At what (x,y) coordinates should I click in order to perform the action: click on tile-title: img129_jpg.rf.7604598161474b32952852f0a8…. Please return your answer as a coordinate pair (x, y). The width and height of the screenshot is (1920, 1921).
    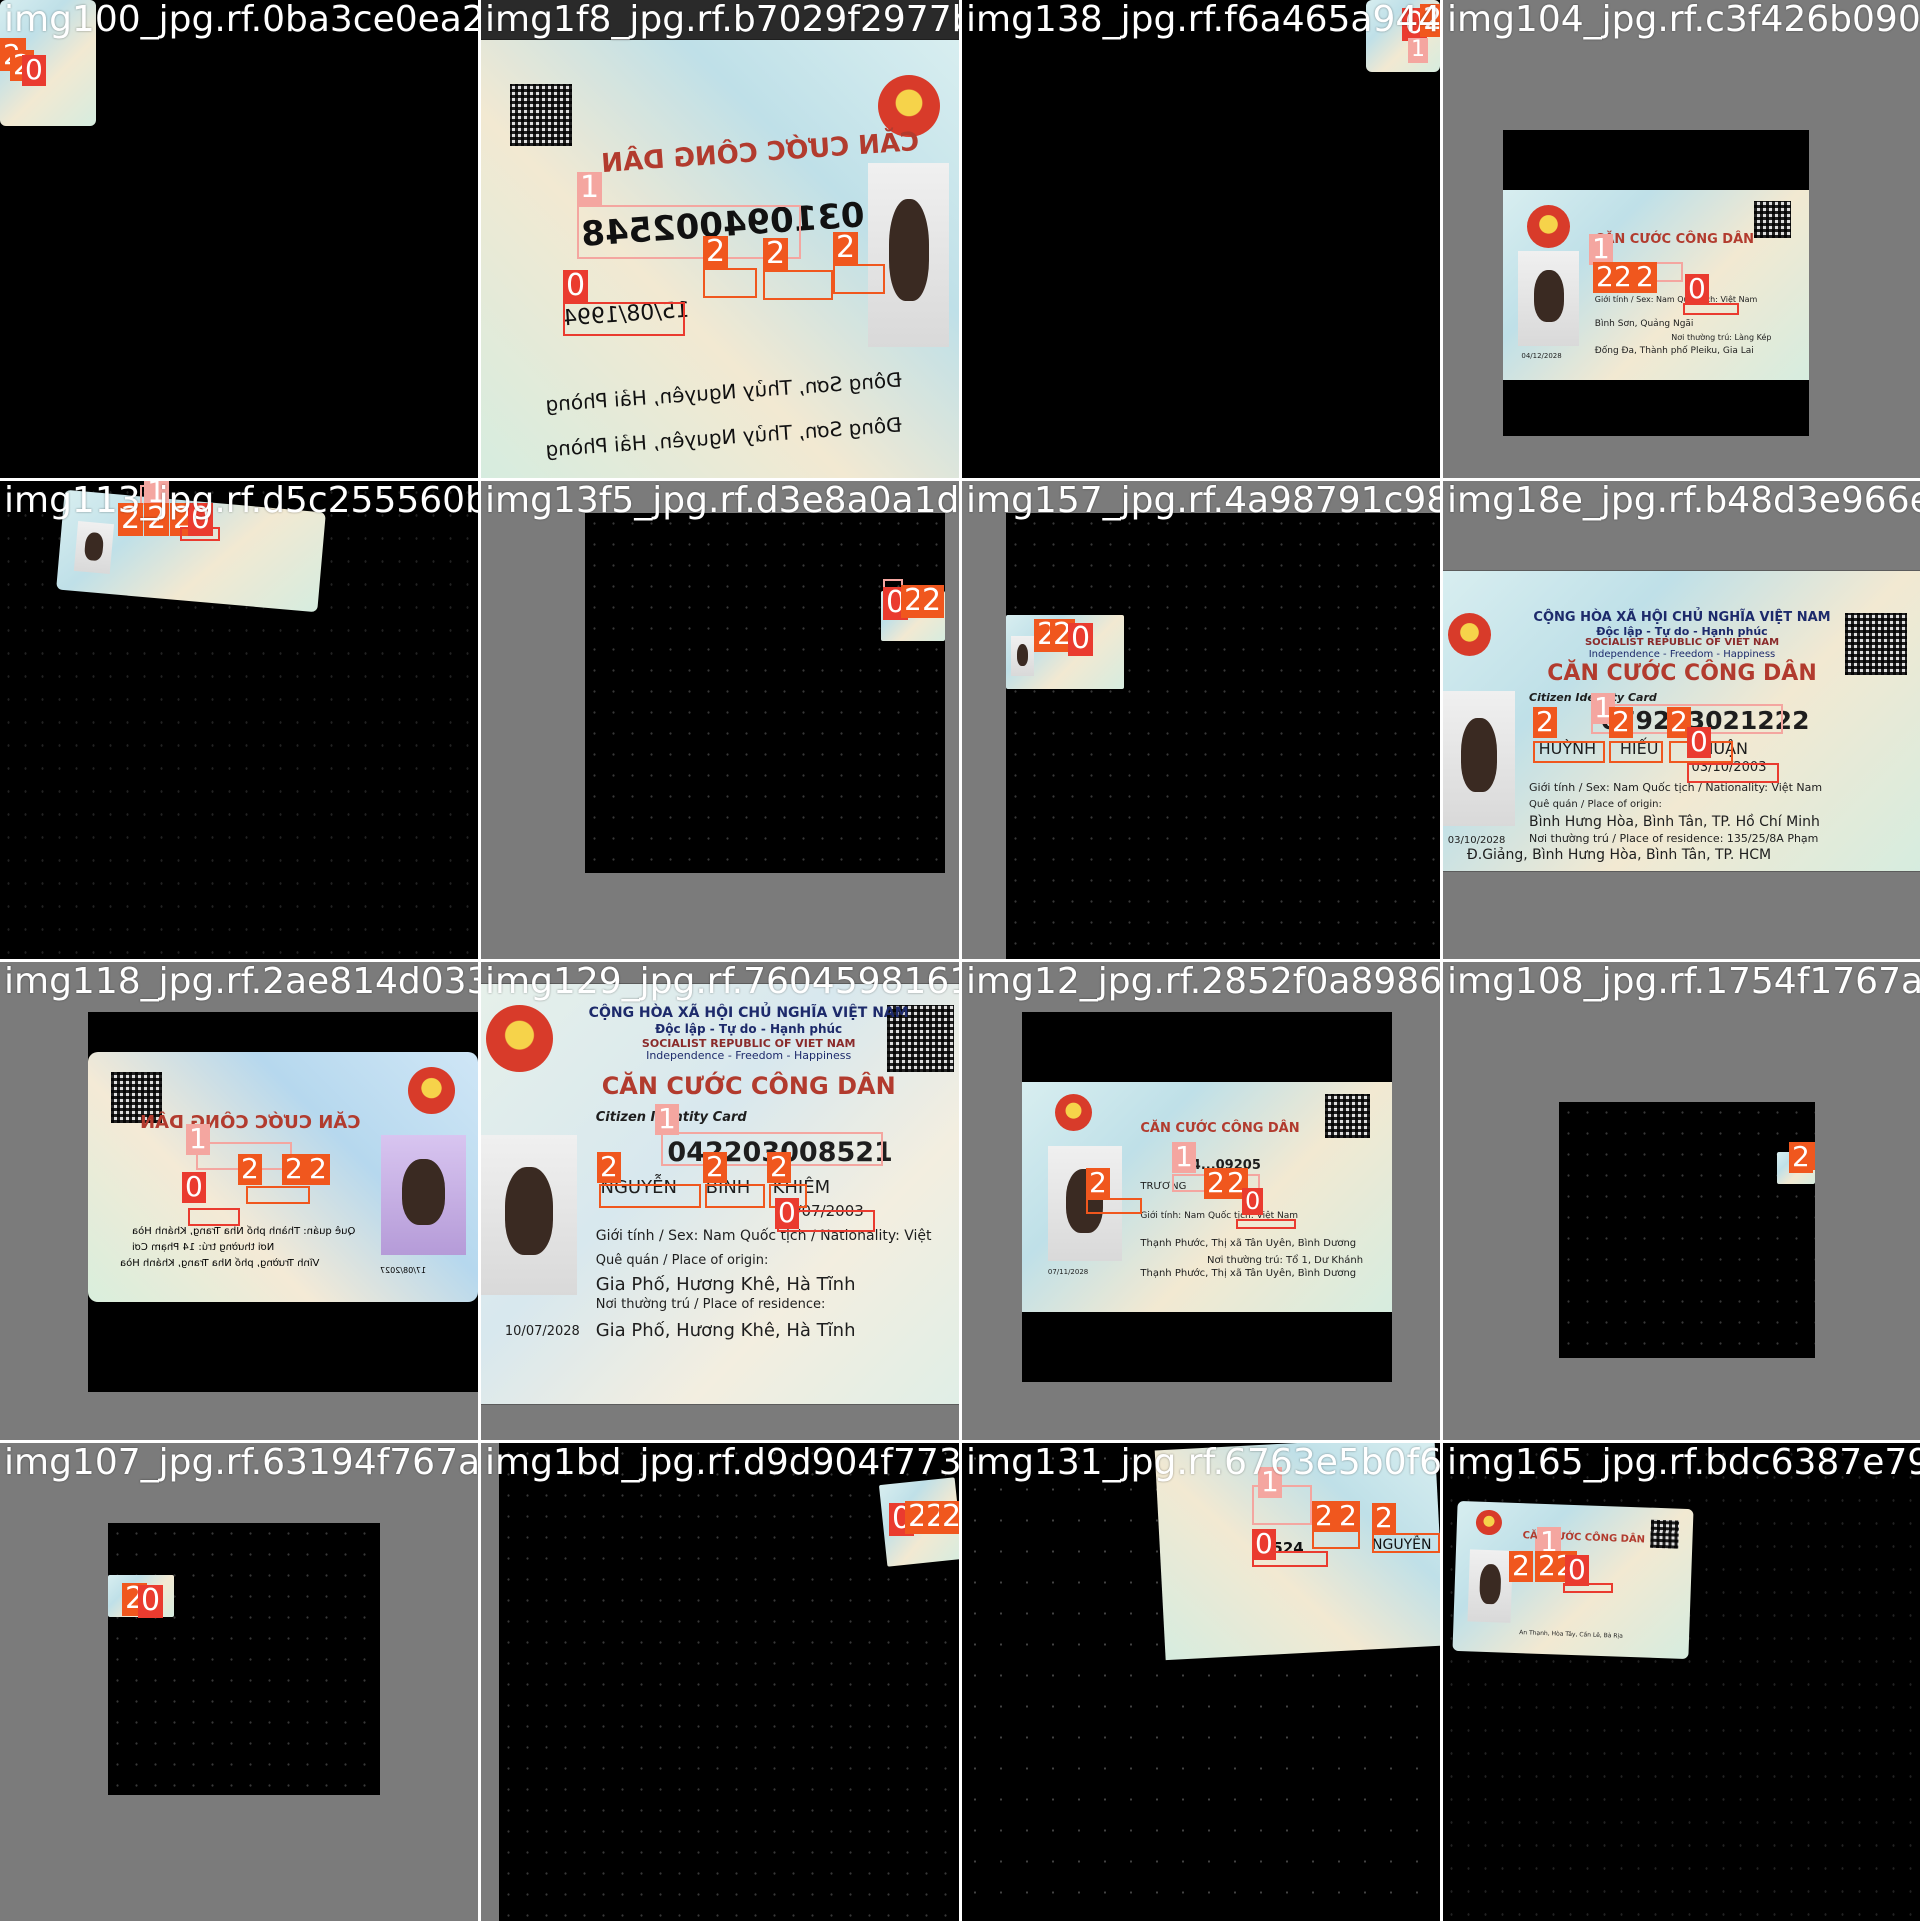
    Looking at the image, I should click on (722, 982).